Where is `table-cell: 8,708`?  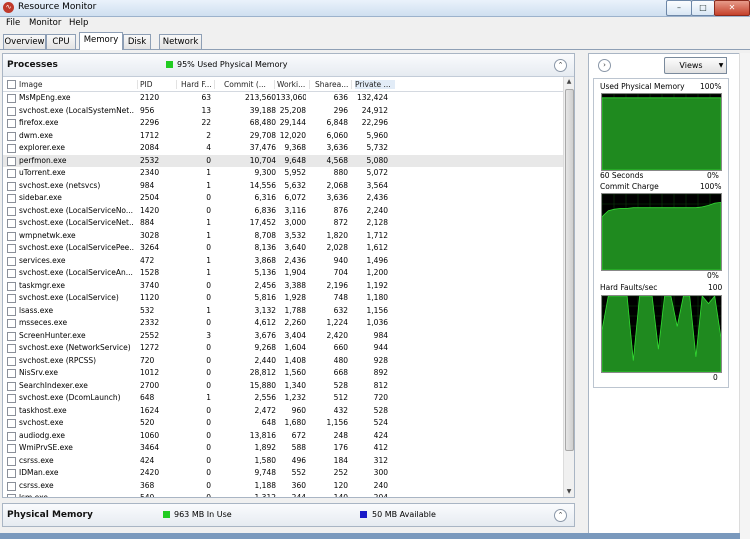 table-cell: 8,708 is located at coordinates (265, 235).